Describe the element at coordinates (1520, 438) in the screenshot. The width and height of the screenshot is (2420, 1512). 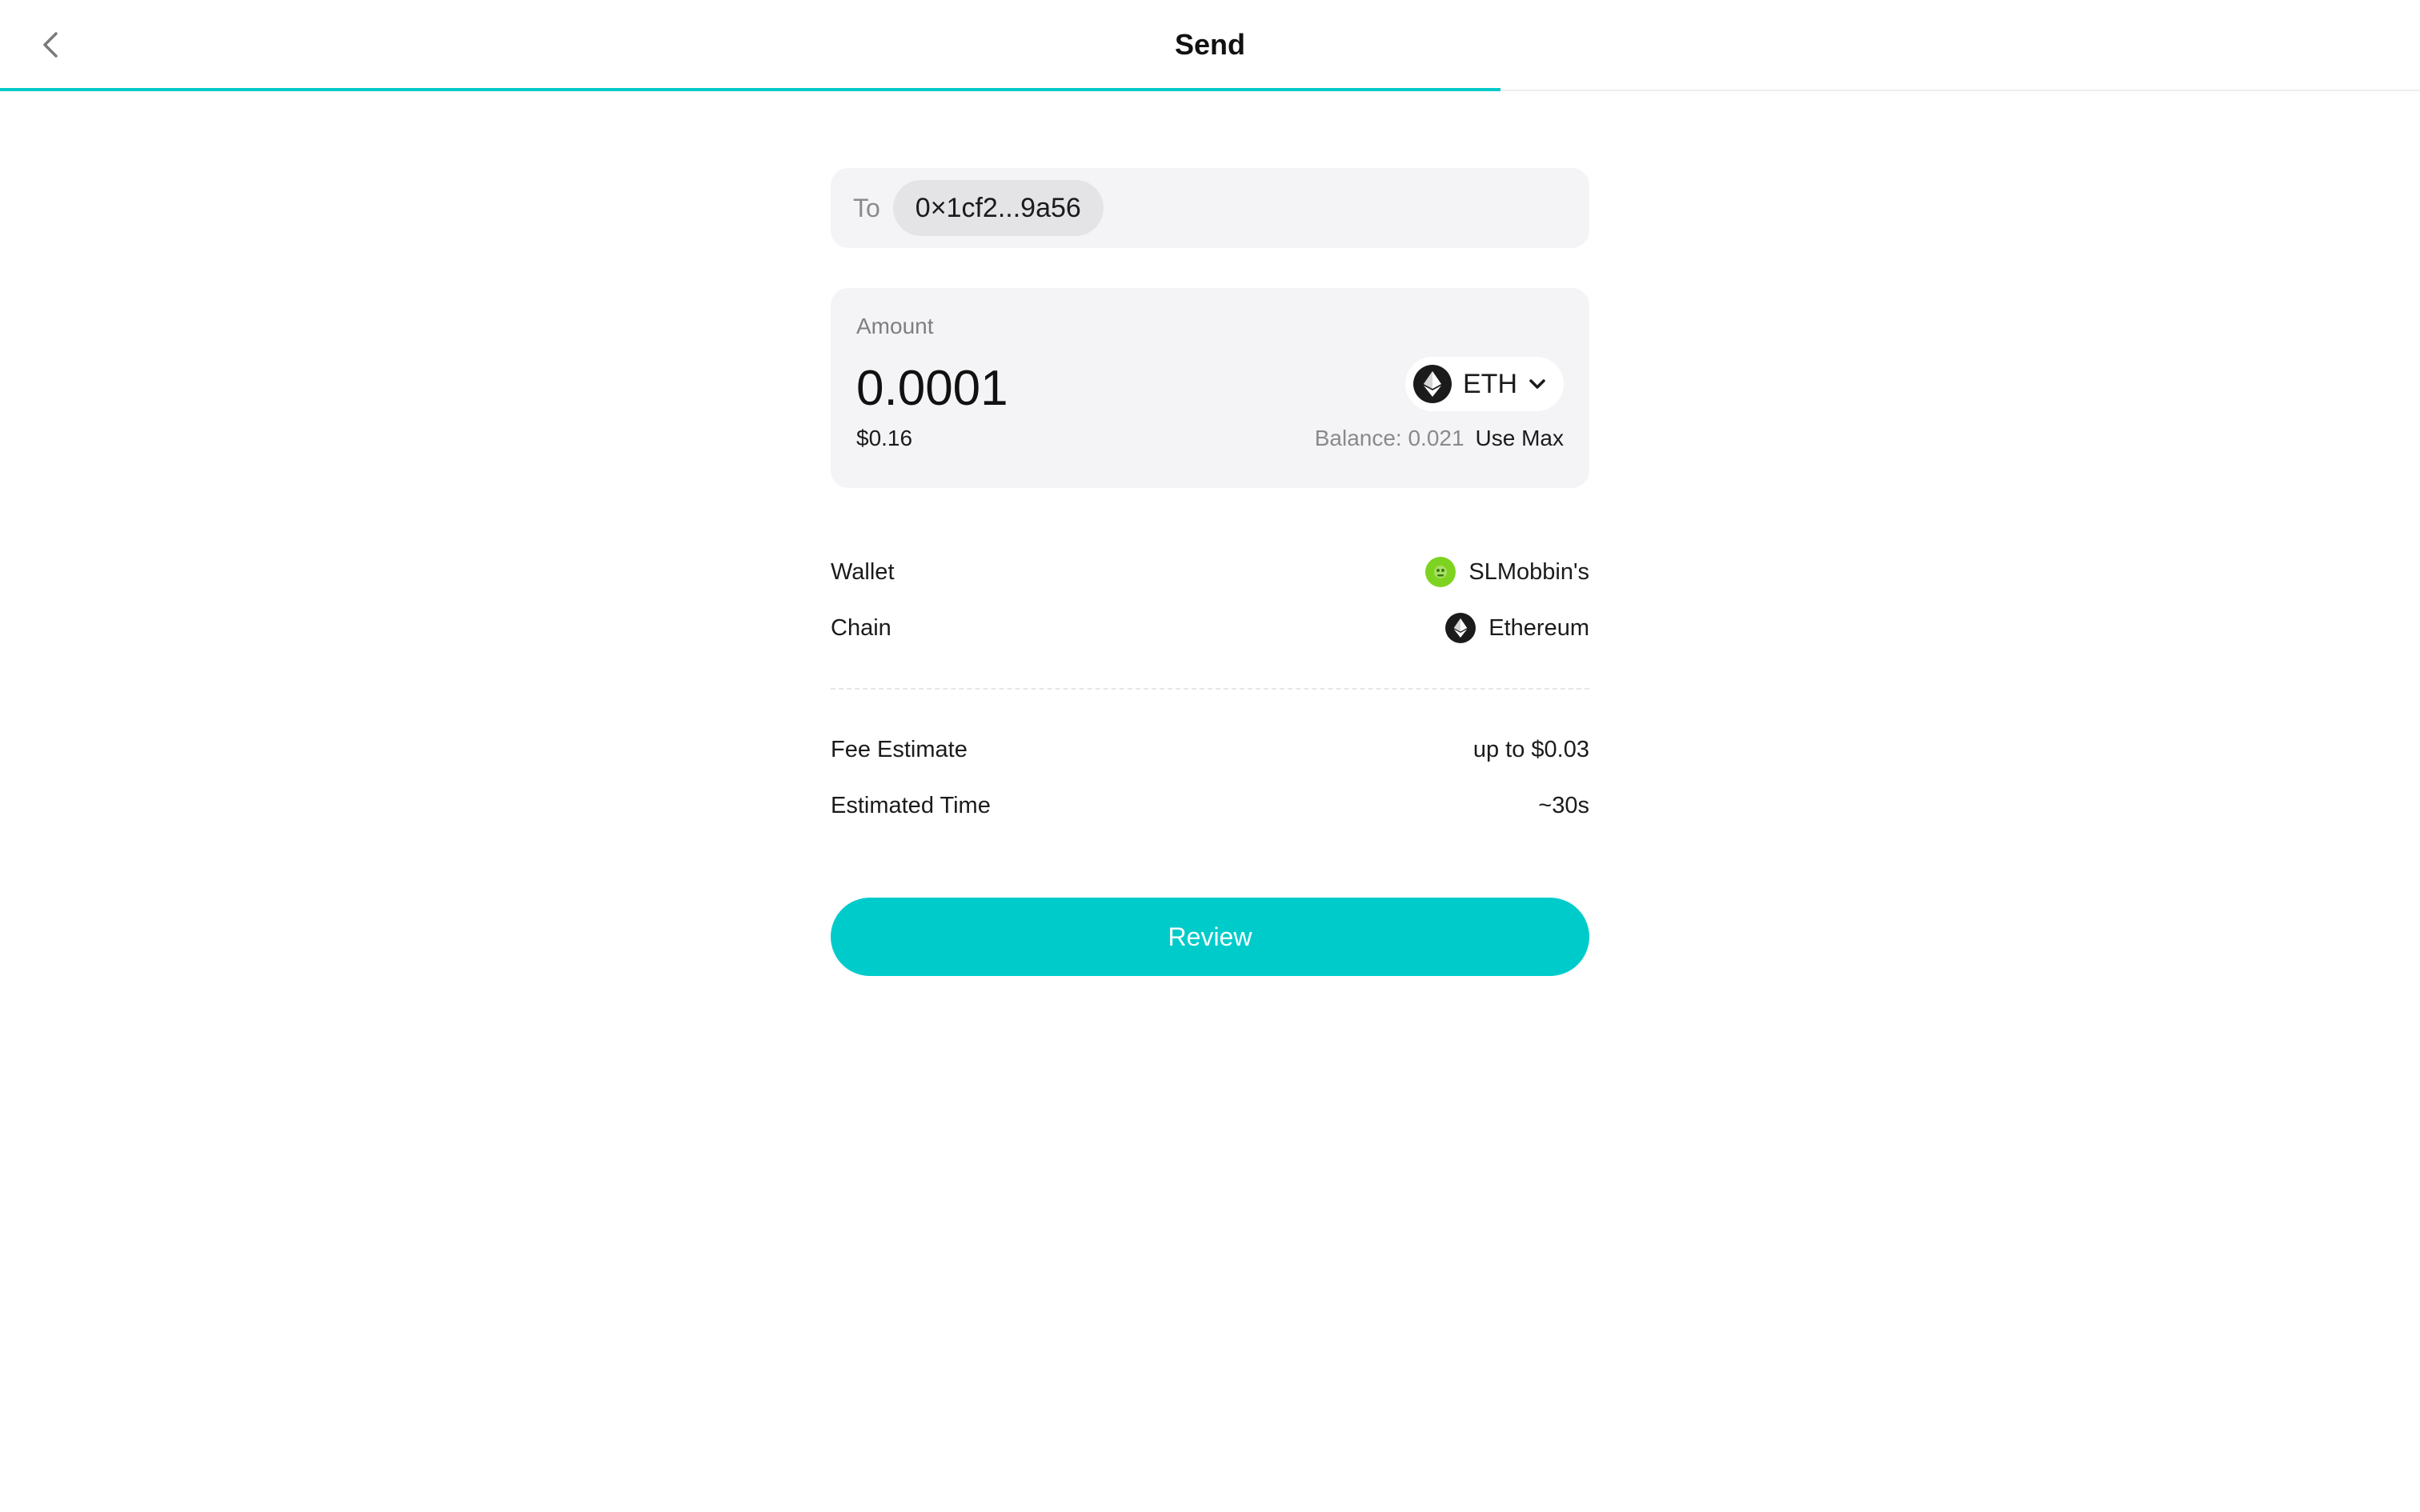
I see `use-max-button: Use Max` at that location.